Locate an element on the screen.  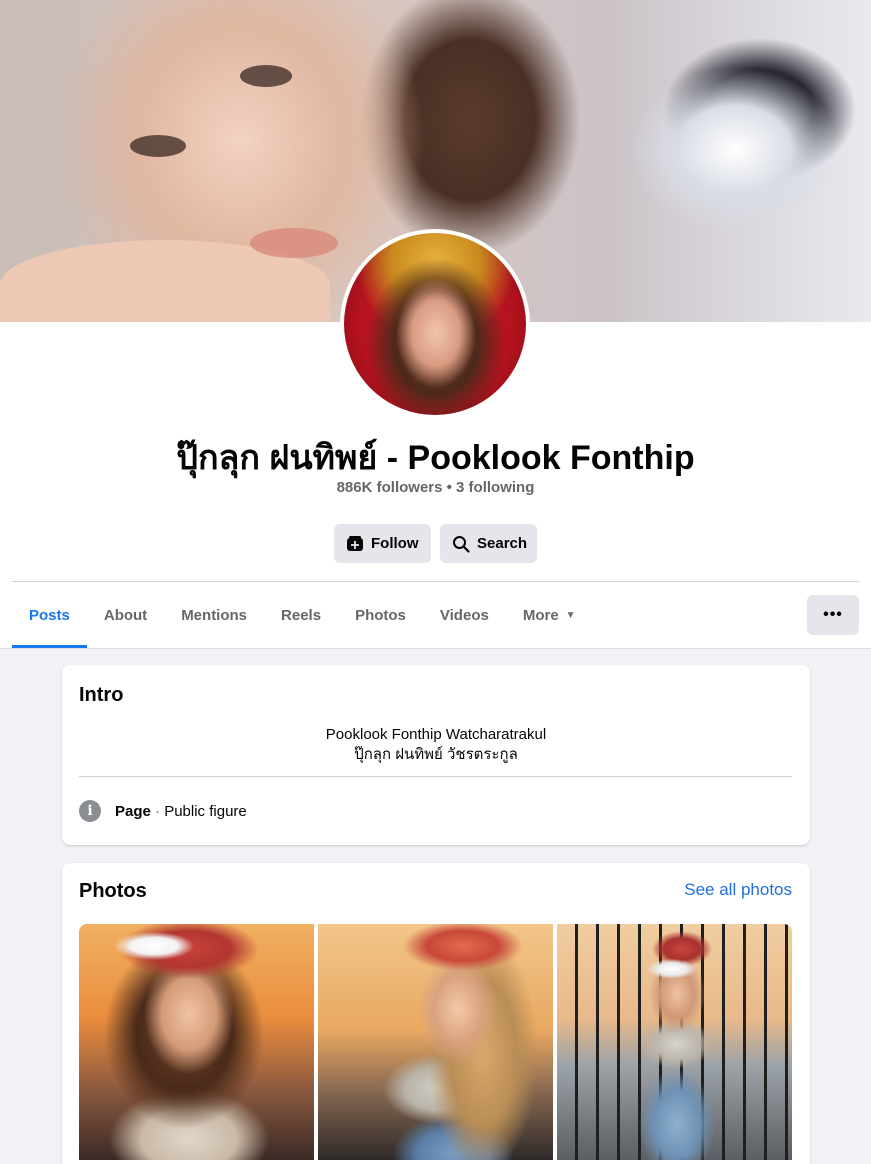
tab-reels: Reels is located at coordinates (301, 615).